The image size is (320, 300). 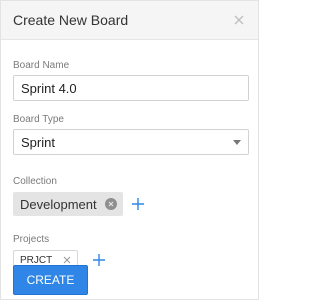 I want to click on board-name-value: Sprint 4.0, so click(x=49, y=88).